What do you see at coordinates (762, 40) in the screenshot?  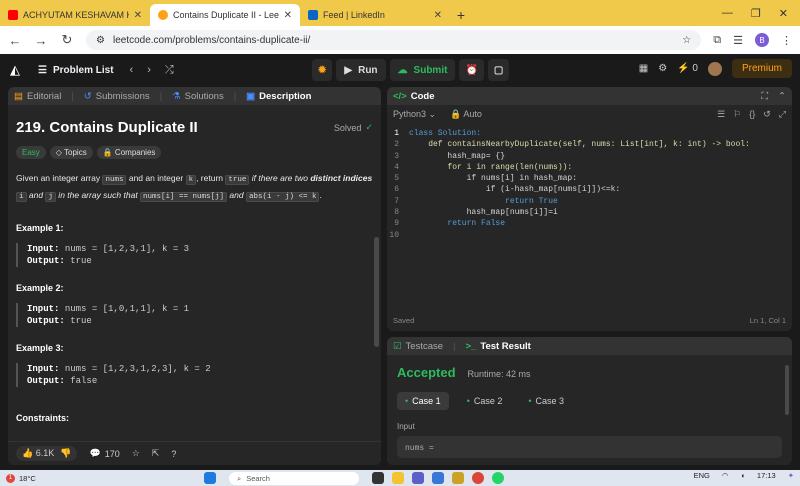 I see `profile-avatar: B` at bounding box center [762, 40].